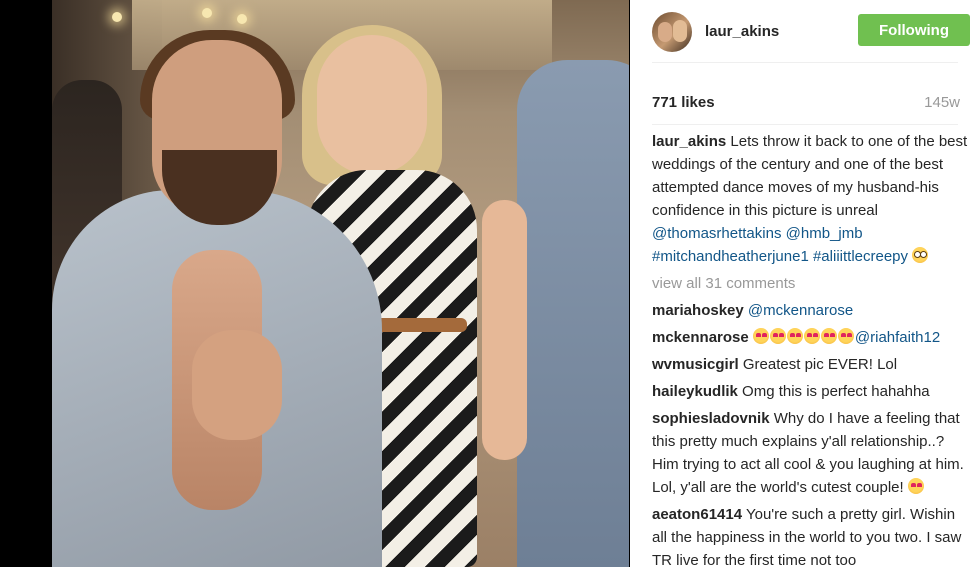 The image size is (980, 567). I want to click on hashtag-link: #mitchandheatherjune1, so click(730, 256).